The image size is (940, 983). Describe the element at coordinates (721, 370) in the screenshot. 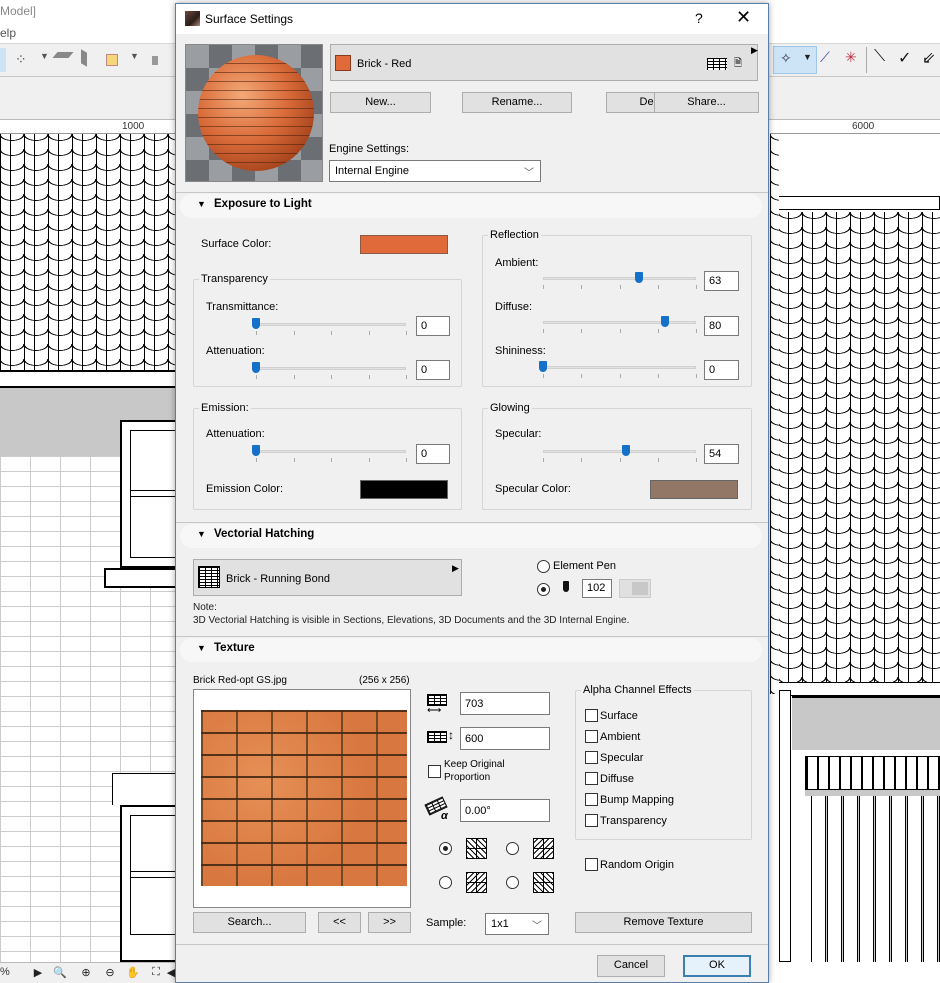

I see `shininess-input: 0` at that location.